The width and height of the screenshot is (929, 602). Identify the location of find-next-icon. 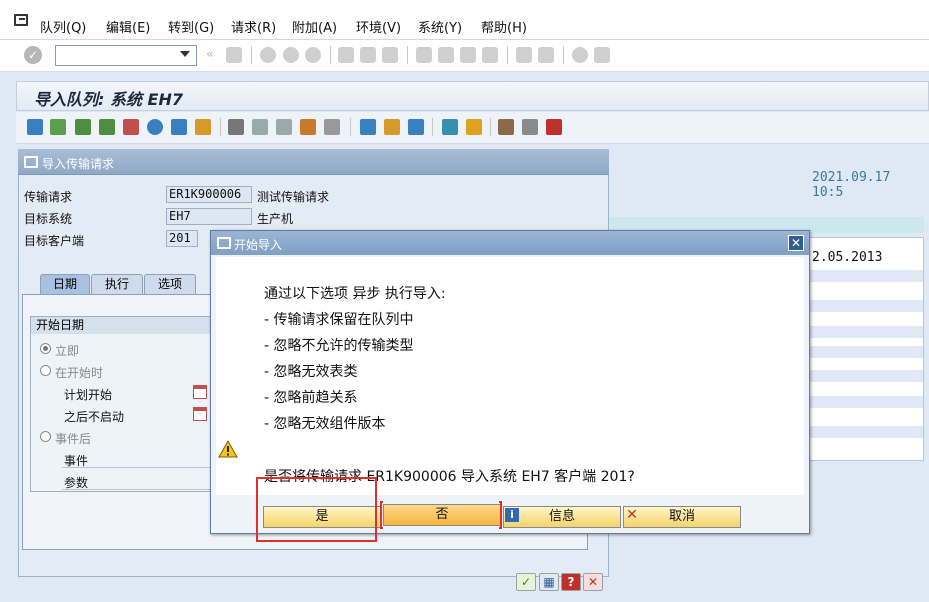
(390, 55).